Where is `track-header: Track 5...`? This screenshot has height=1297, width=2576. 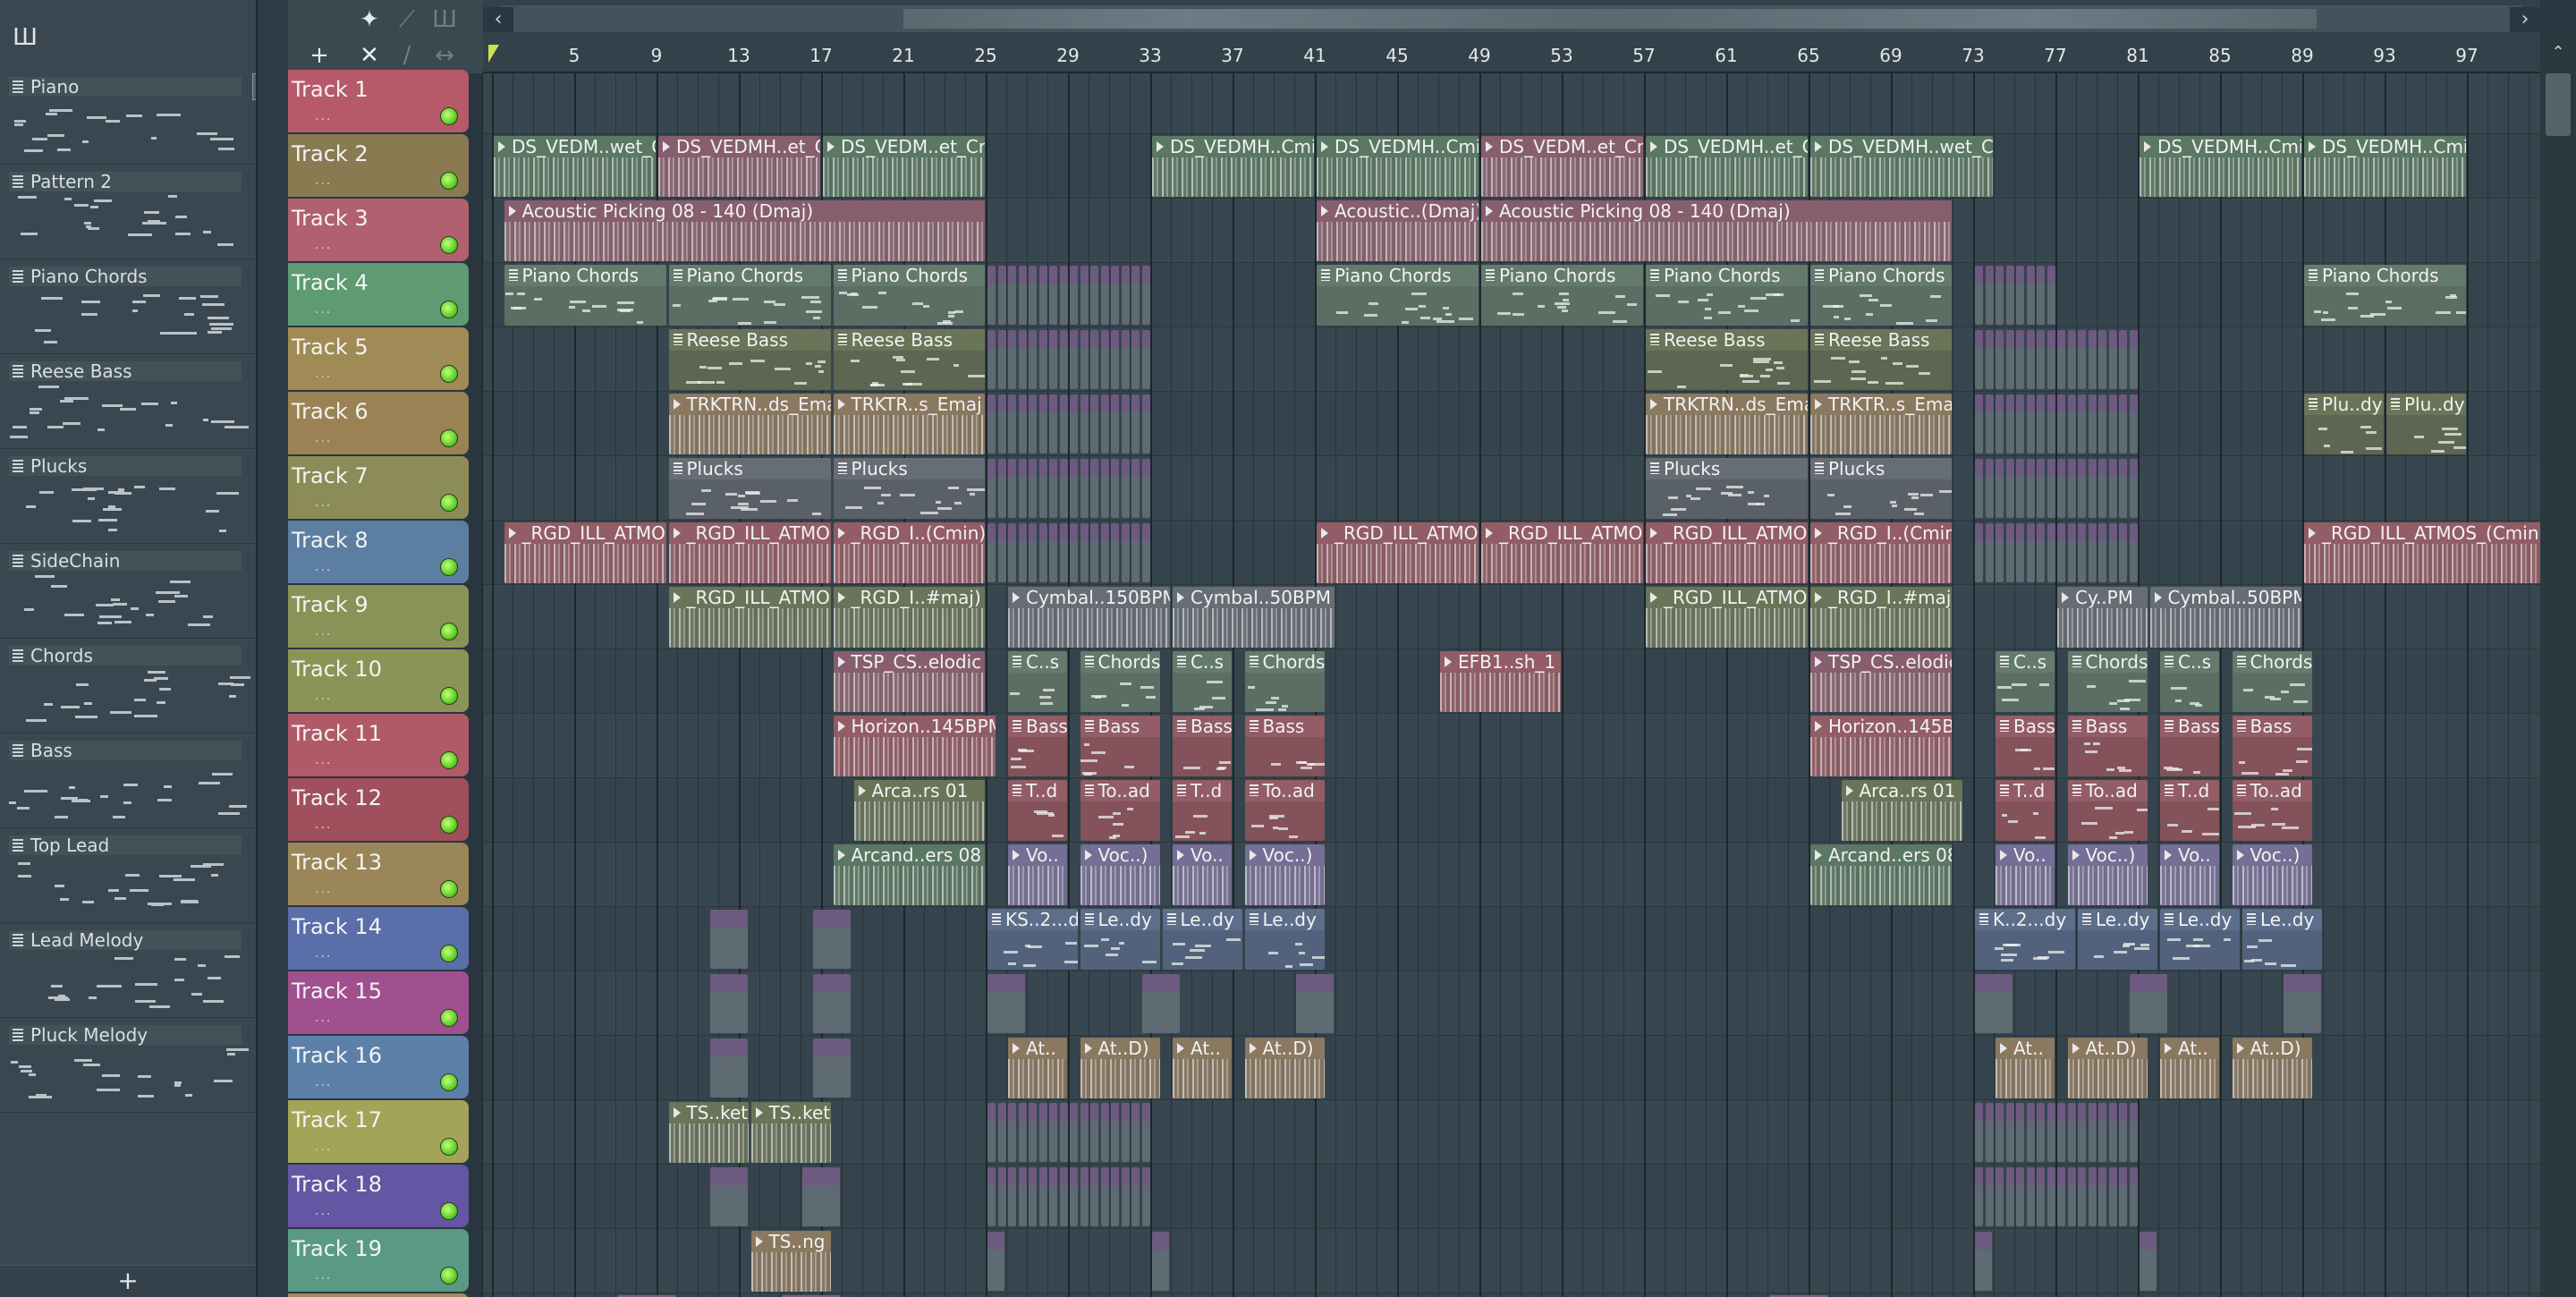
track-header: Track 5... is located at coordinates (378, 358).